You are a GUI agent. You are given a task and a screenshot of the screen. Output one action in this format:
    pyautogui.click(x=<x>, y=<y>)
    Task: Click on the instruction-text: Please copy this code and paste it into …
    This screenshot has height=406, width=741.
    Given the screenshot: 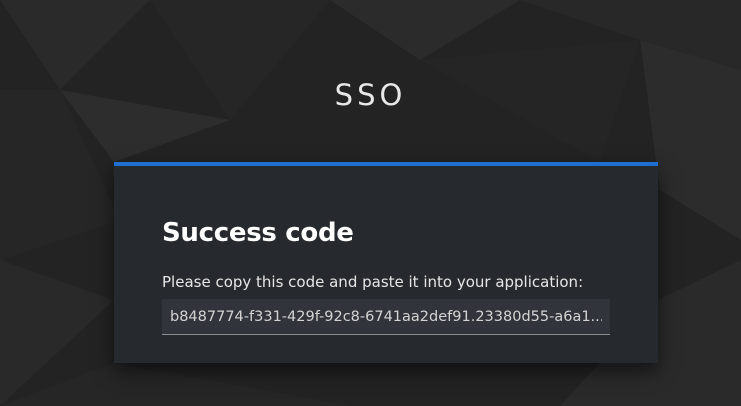 What is the action you would take?
    pyautogui.click(x=373, y=282)
    